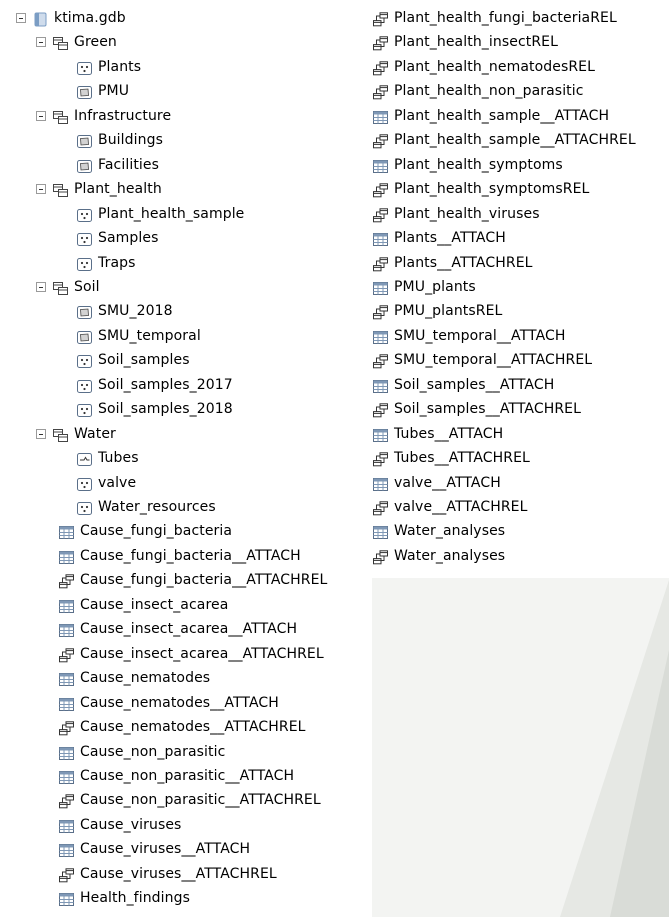  What do you see at coordinates (476, 409) in the screenshot?
I see `tree-item: Soil_samples__ATTACHREL` at bounding box center [476, 409].